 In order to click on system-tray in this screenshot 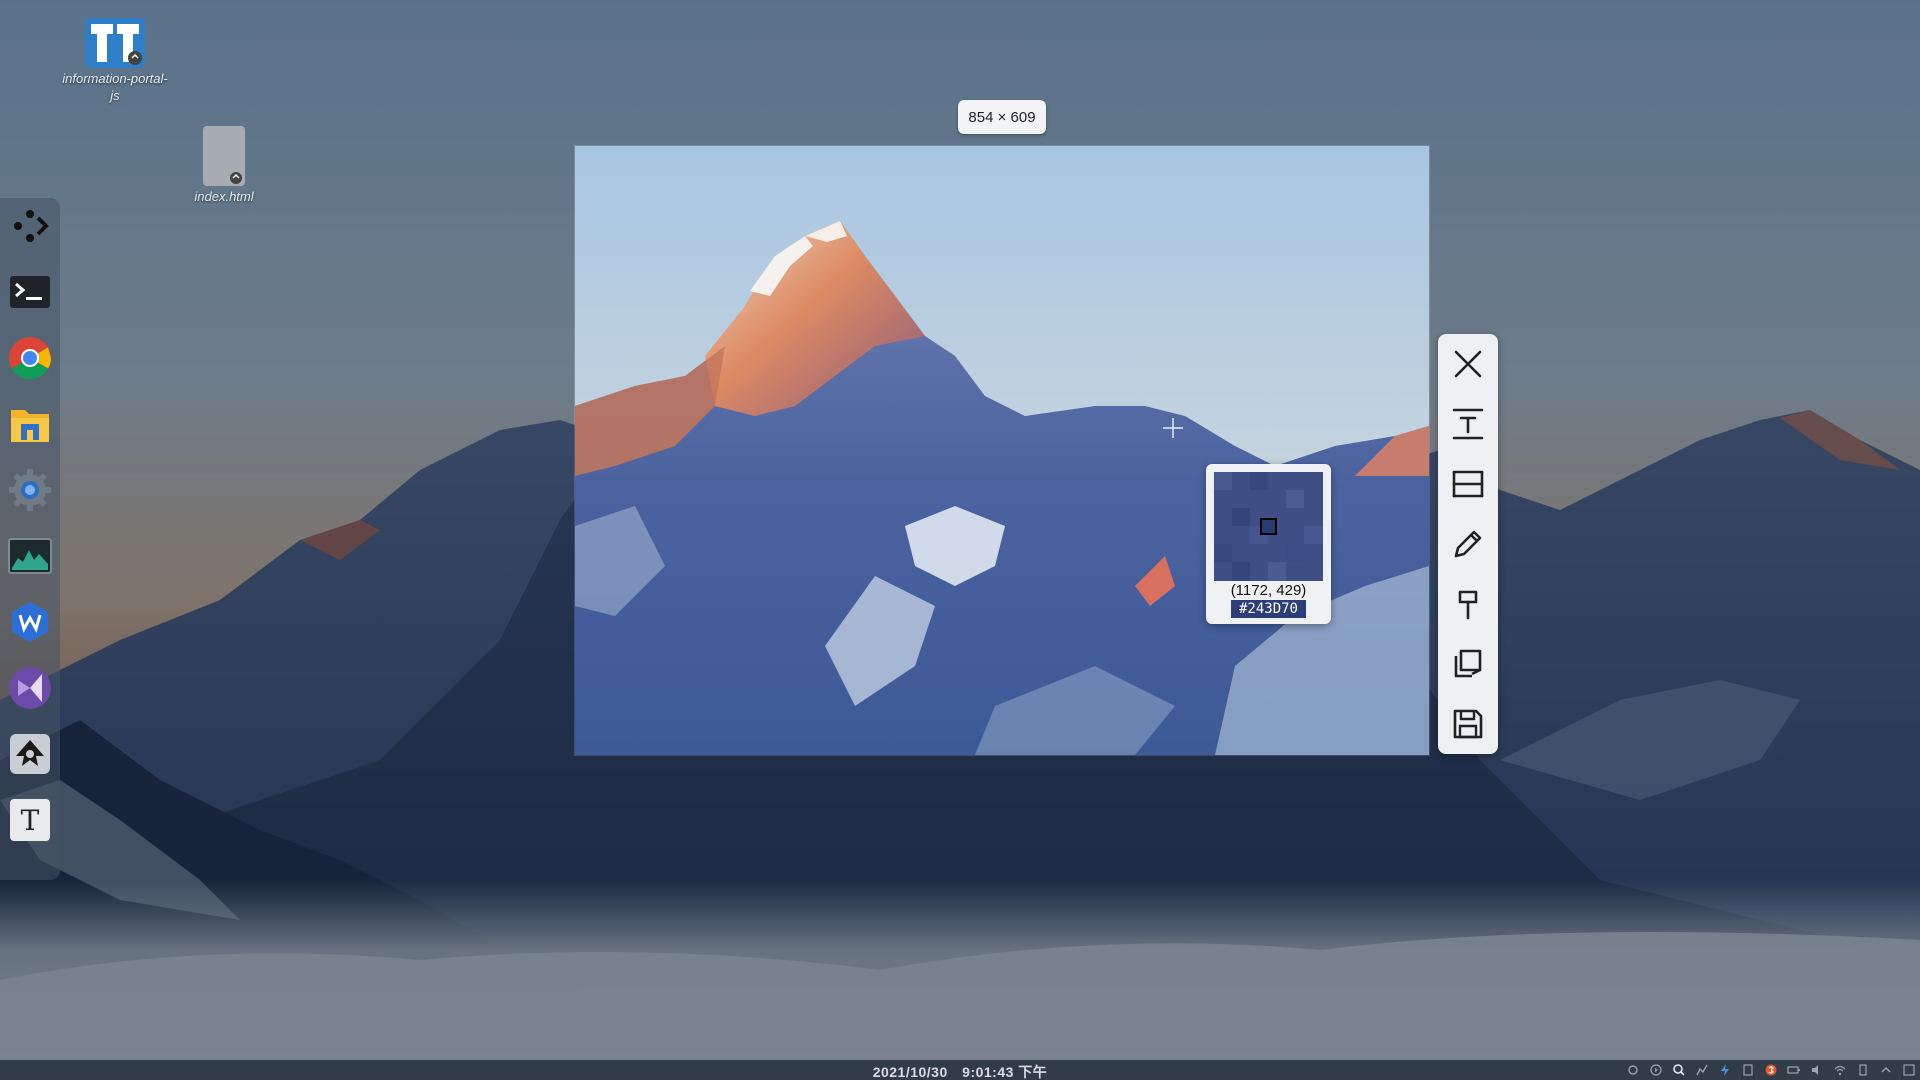, I will do `click(1771, 1070)`.